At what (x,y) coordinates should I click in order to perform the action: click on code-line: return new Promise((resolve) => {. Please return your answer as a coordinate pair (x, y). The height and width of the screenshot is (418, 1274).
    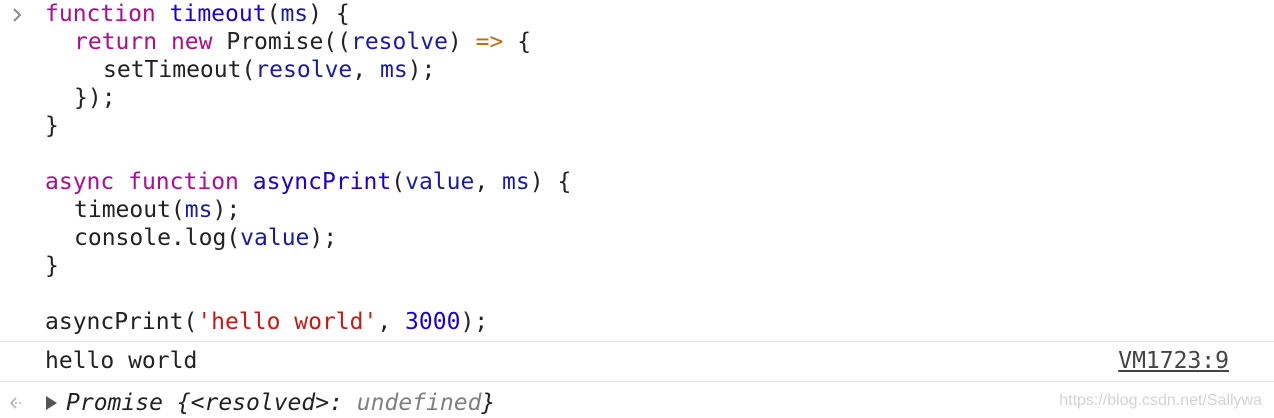
    Looking at the image, I should click on (303, 42).